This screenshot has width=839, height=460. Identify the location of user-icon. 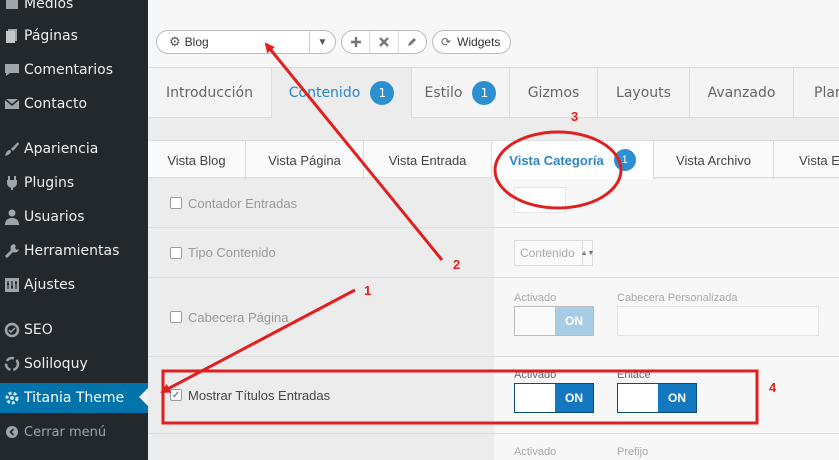
(12, 217).